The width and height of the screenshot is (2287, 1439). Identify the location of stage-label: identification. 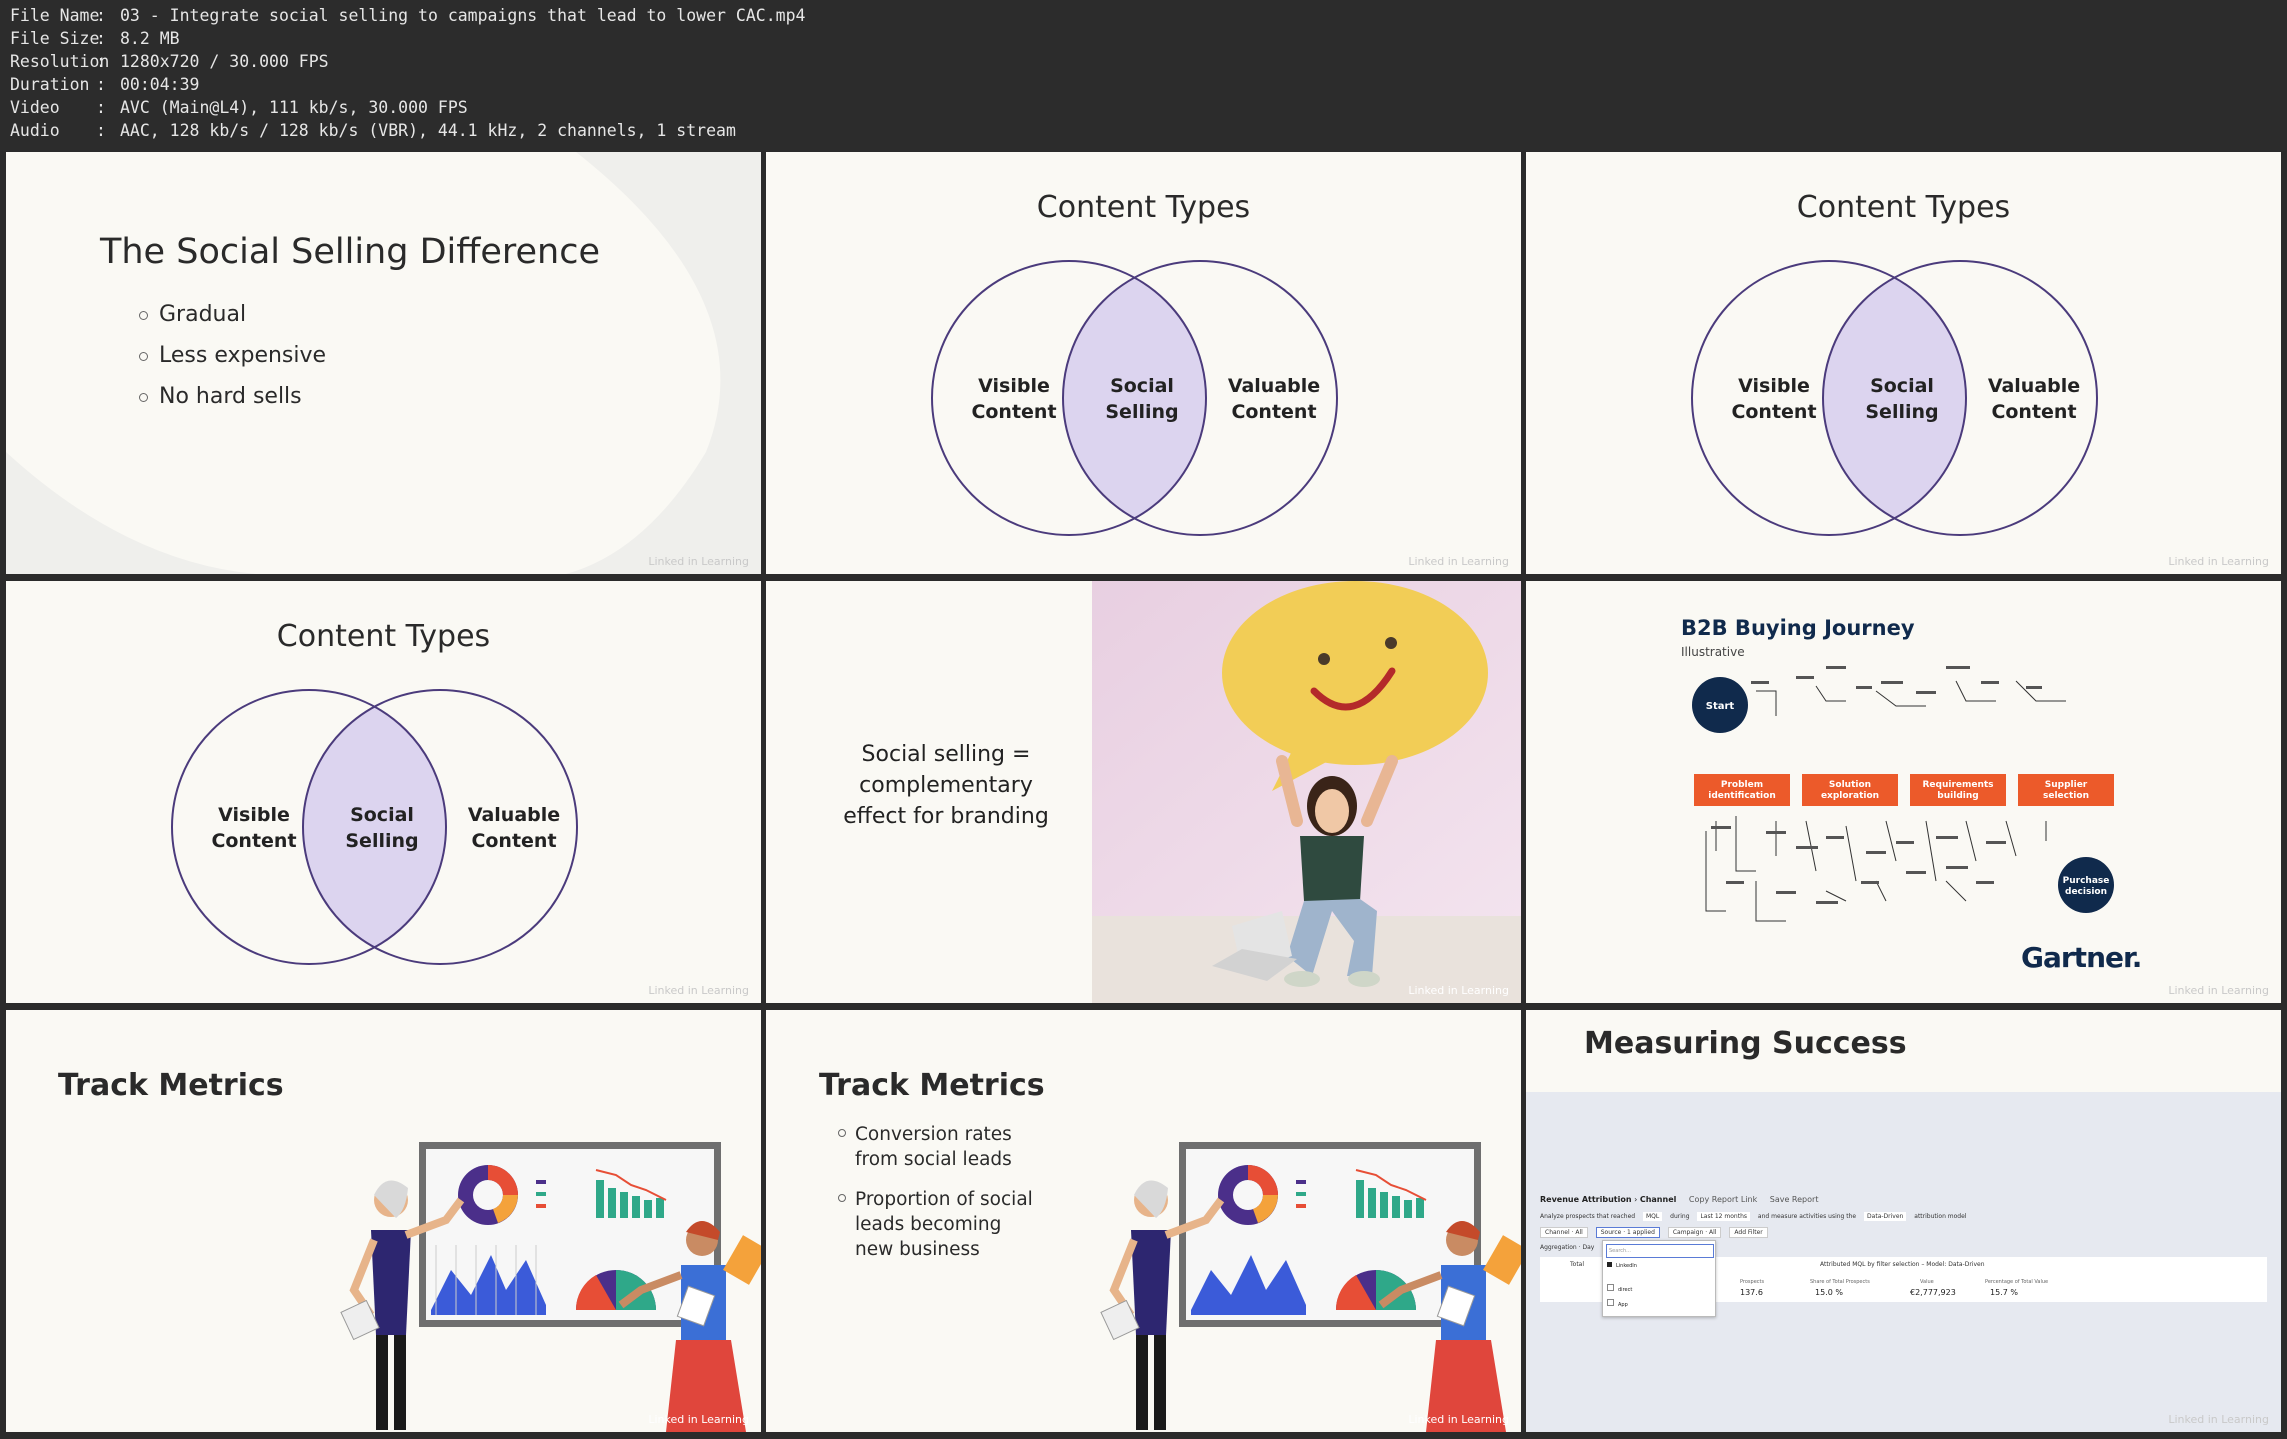
(1741, 796).